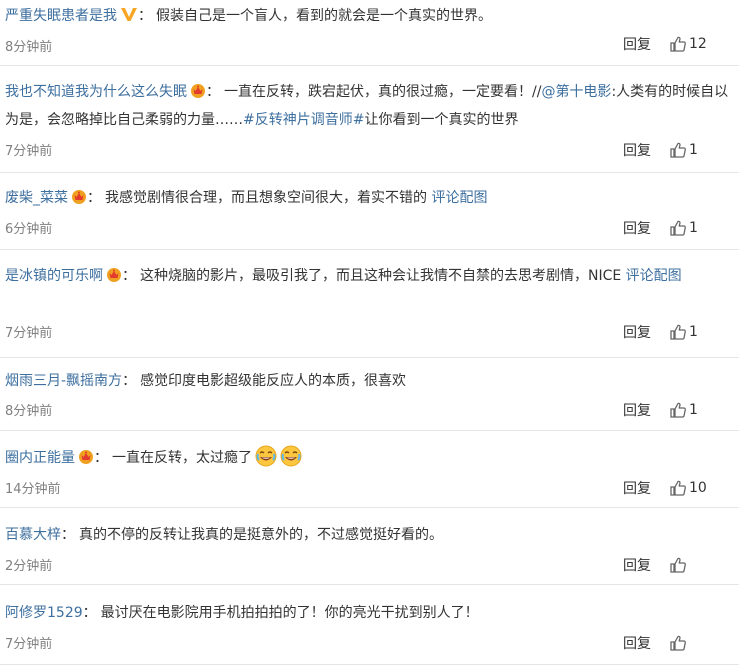  I want to click on comment-text: 最讨厌在电影院用手机拍拍拍的了！你的亮光干扰到别人了！, so click(289, 613).